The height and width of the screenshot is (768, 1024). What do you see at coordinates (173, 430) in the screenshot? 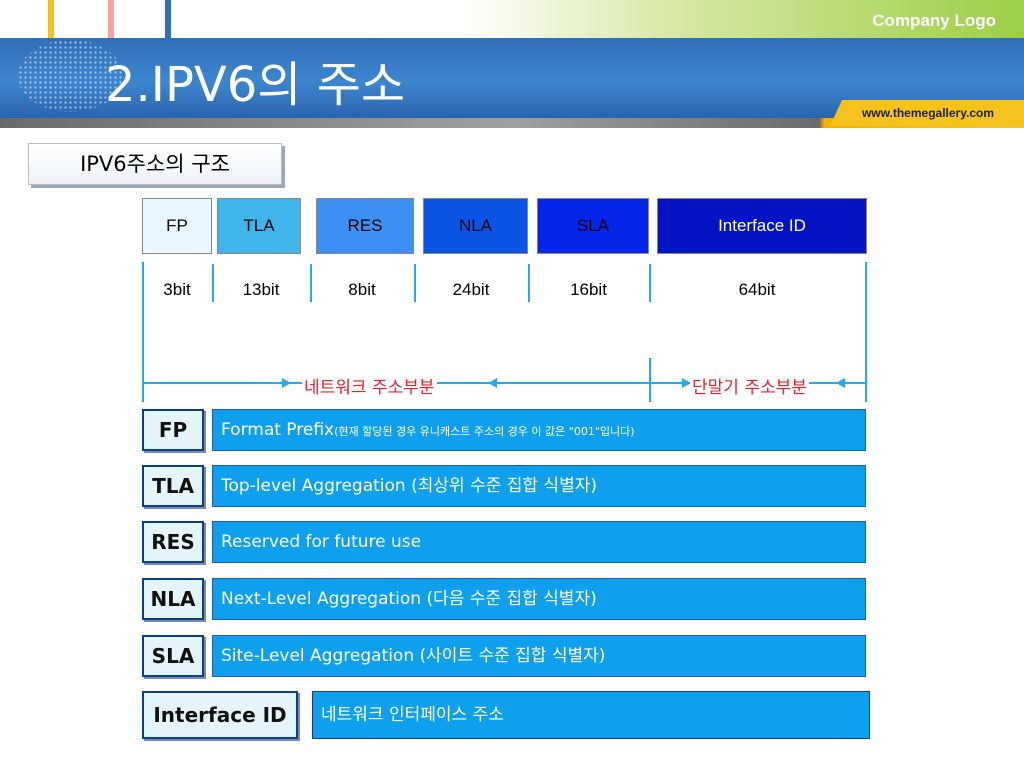
I see `term-fp: FP` at bounding box center [173, 430].